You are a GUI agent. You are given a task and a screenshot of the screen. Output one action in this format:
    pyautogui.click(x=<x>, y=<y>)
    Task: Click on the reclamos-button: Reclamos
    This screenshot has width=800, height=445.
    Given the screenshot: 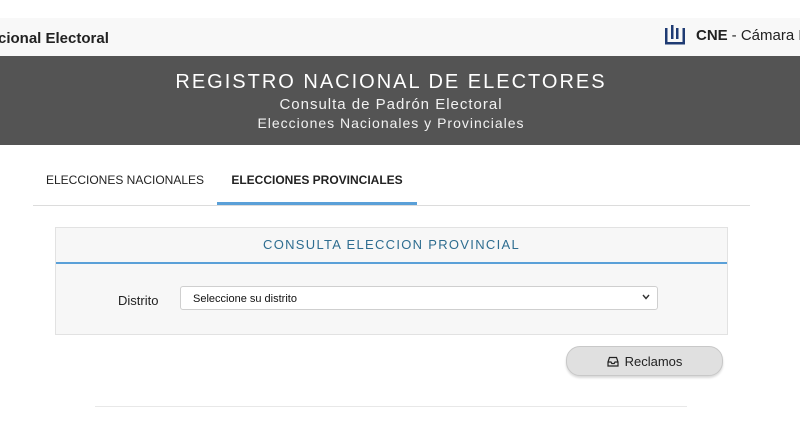 What is the action you would take?
    pyautogui.click(x=644, y=361)
    